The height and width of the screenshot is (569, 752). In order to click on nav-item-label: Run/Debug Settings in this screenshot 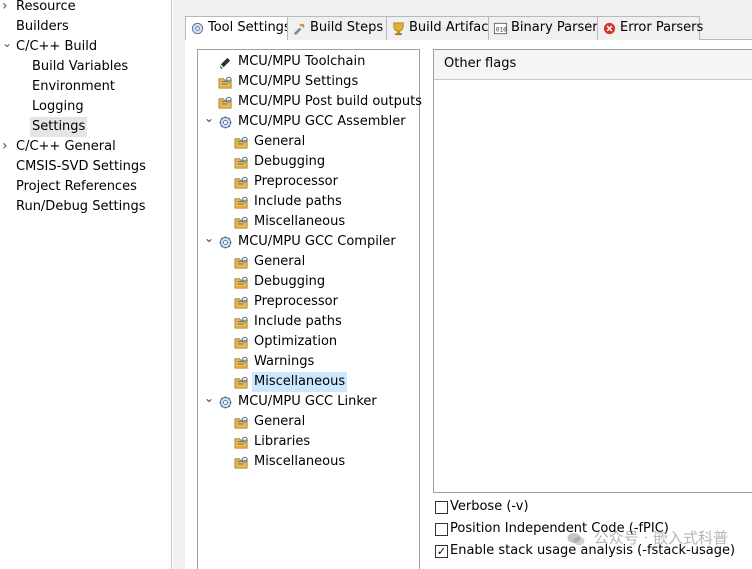, I will do `click(81, 206)`.